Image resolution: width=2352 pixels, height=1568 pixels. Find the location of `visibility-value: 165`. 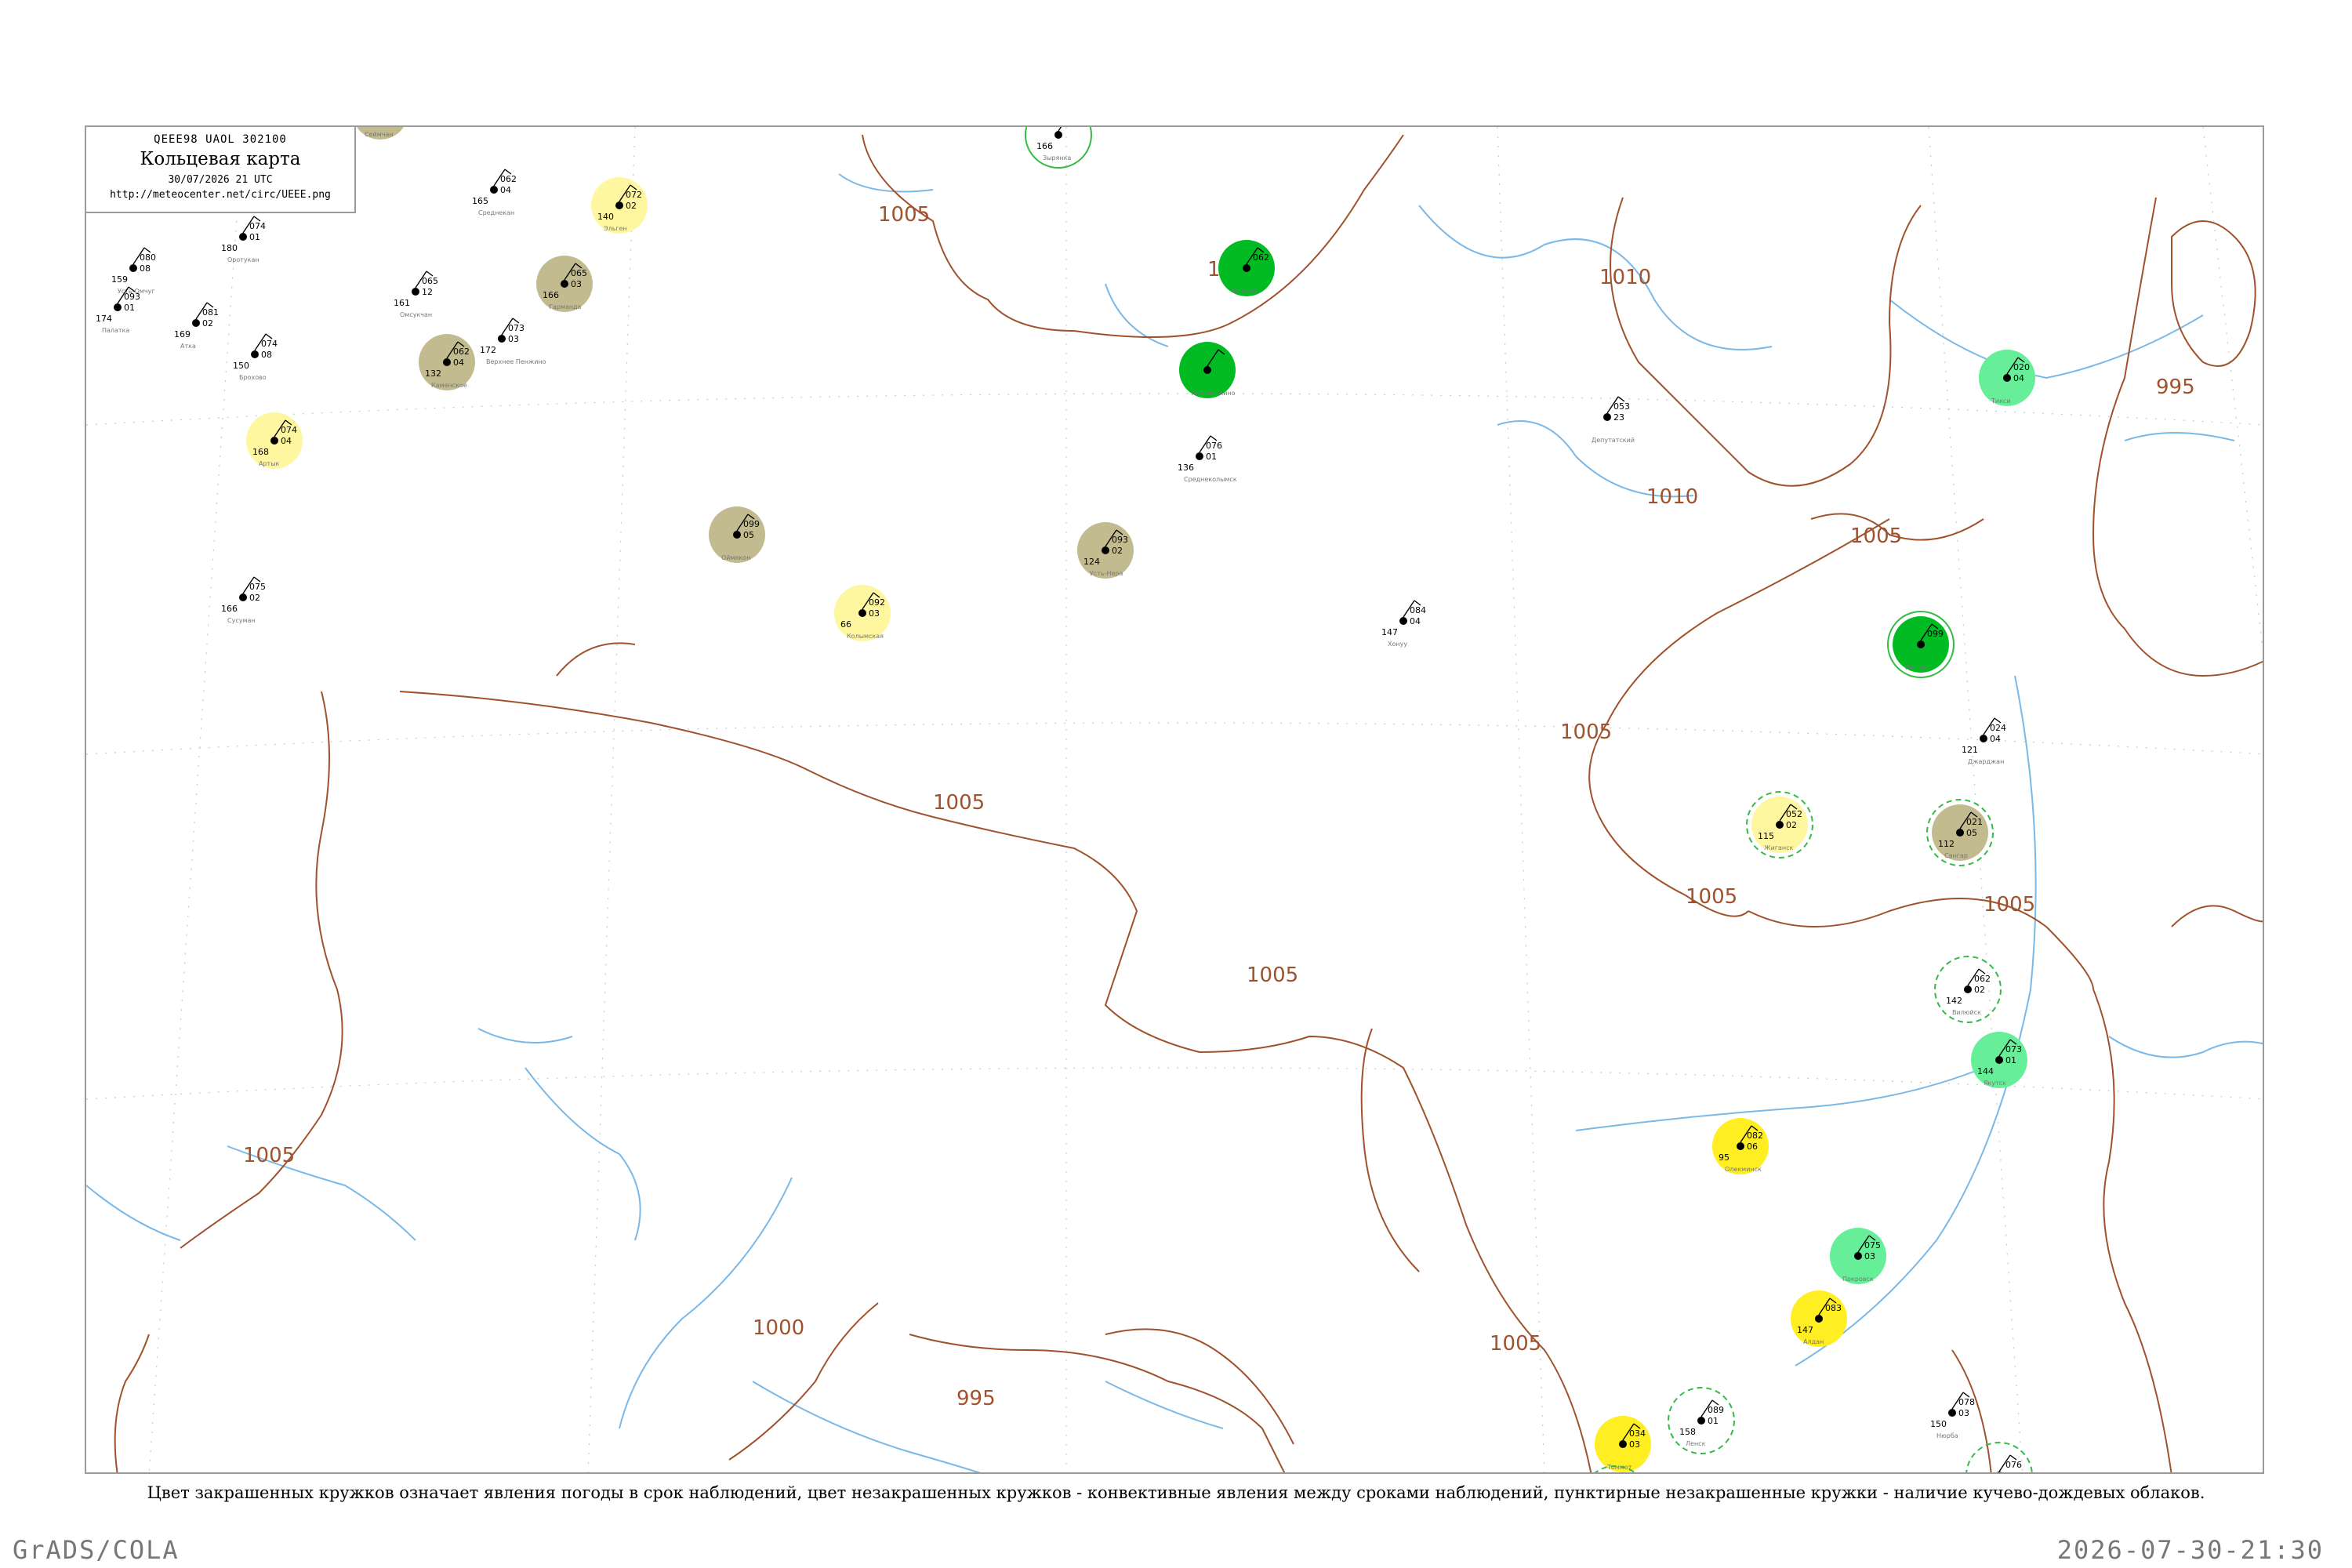

visibility-value: 165 is located at coordinates (480, 201).